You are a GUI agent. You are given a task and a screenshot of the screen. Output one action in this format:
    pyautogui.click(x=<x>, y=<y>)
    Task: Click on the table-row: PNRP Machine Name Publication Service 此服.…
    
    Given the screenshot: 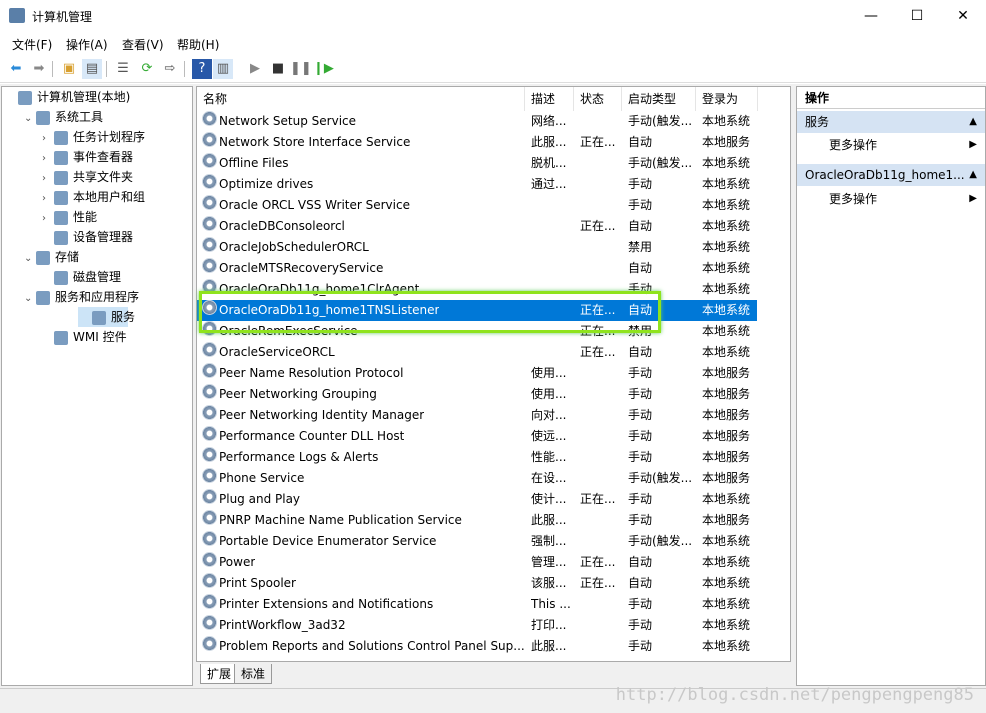 What is the action you would take?
    pyautogui.click(x=477, y=520)
    